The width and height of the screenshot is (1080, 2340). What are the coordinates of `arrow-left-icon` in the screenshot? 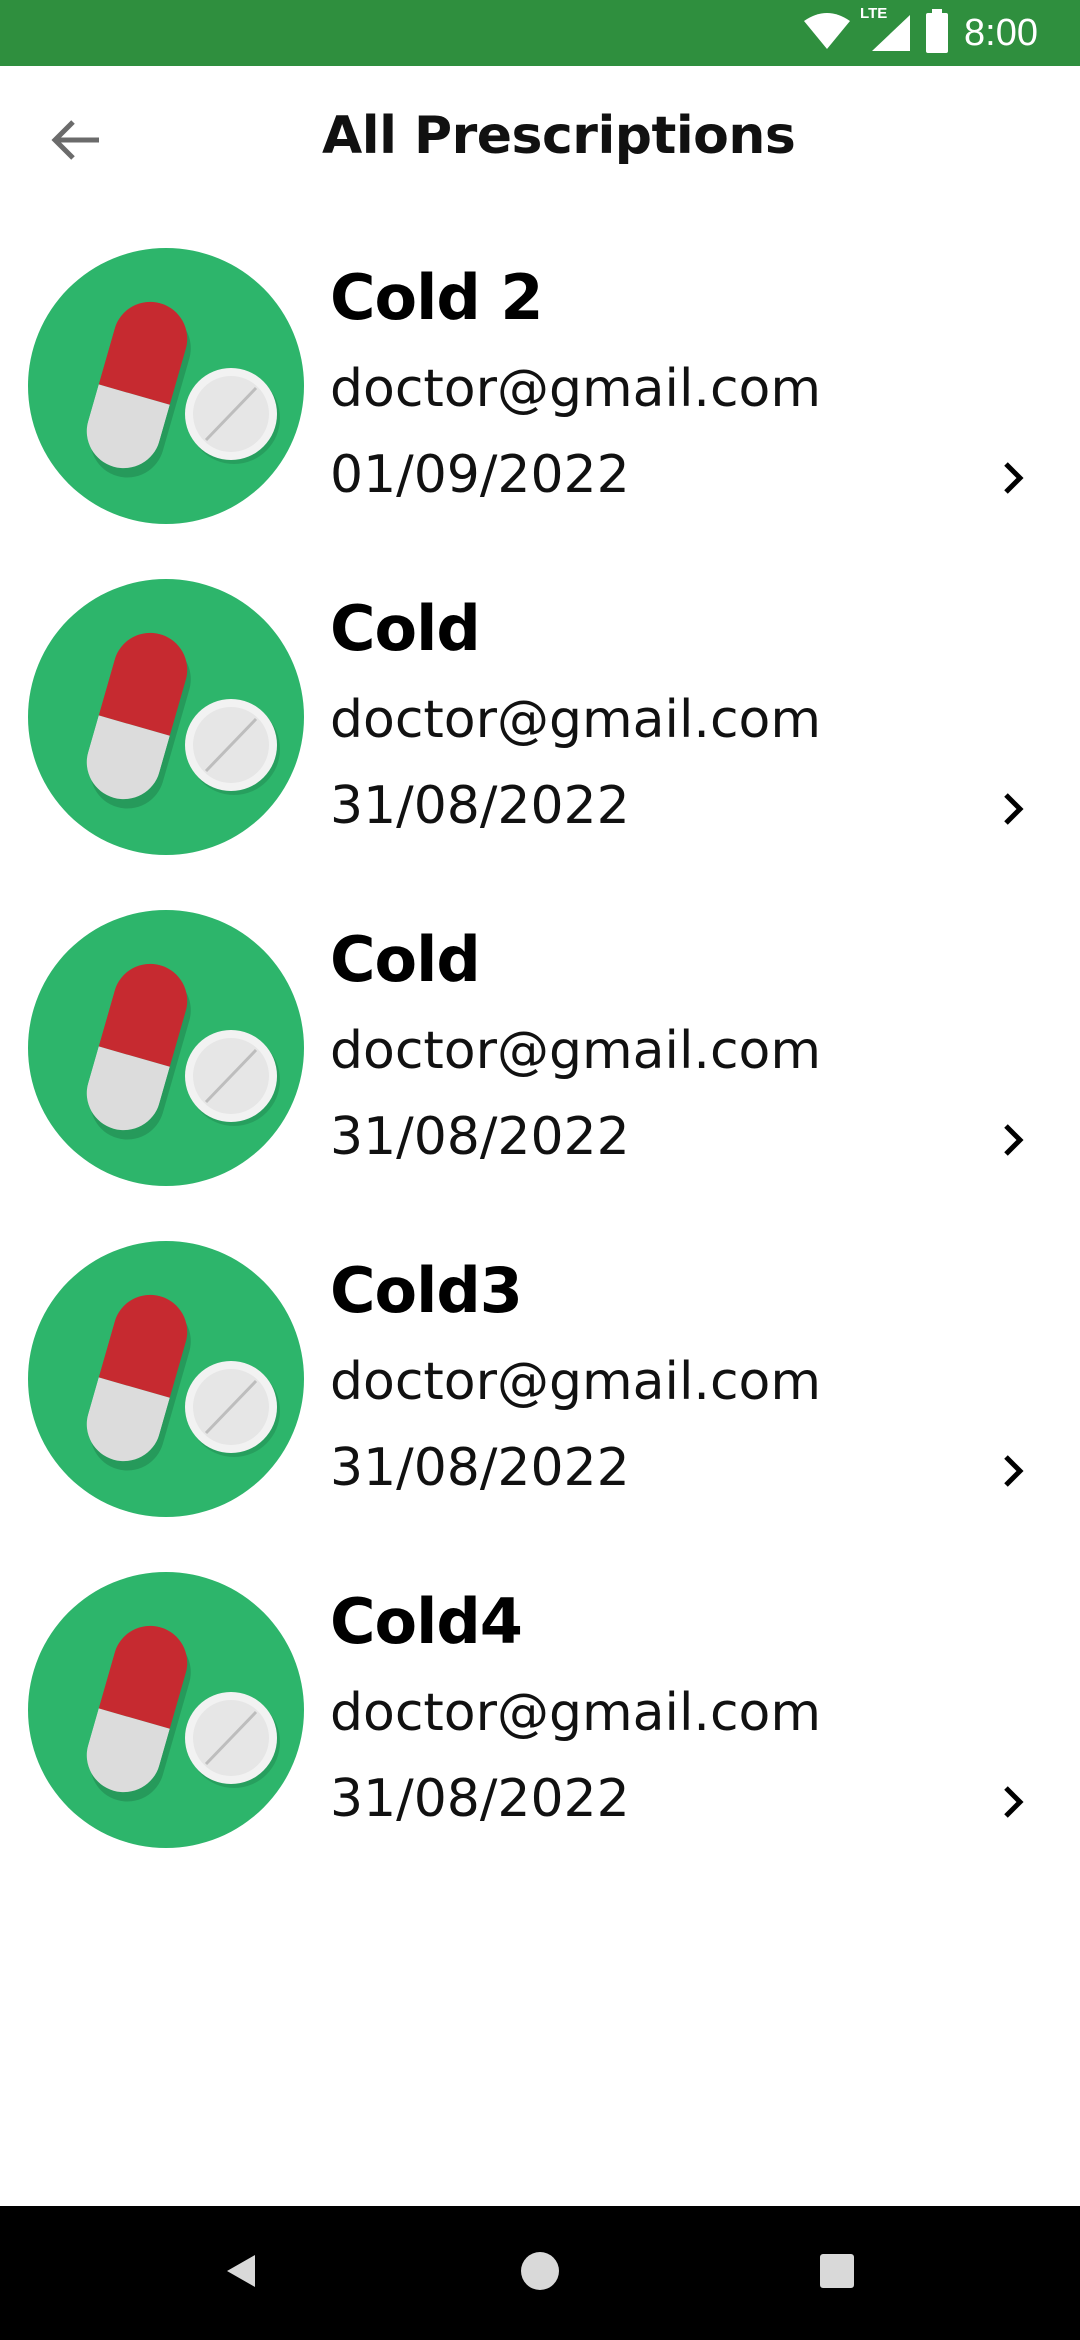 It's located at (76, 142).